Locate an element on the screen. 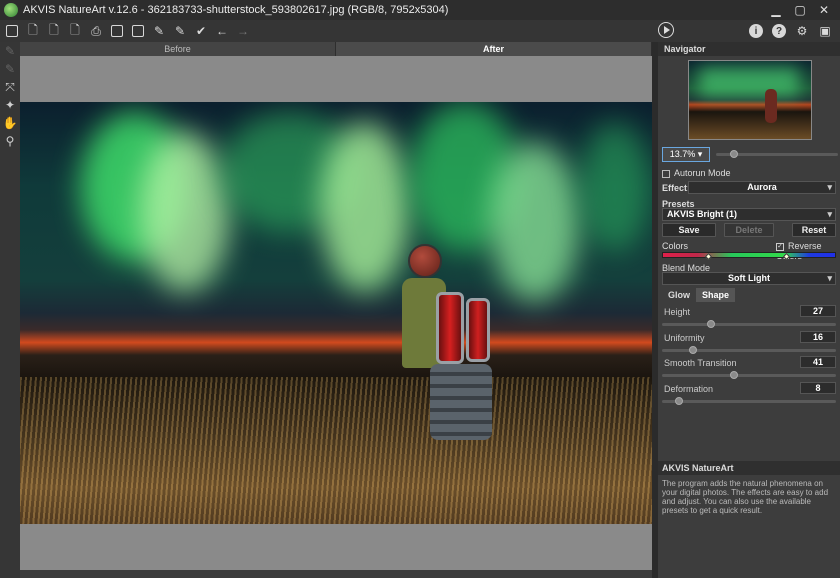 The width and height of the screenshot is (840, 578). deformation-slider is located at coordinates (749, 401).